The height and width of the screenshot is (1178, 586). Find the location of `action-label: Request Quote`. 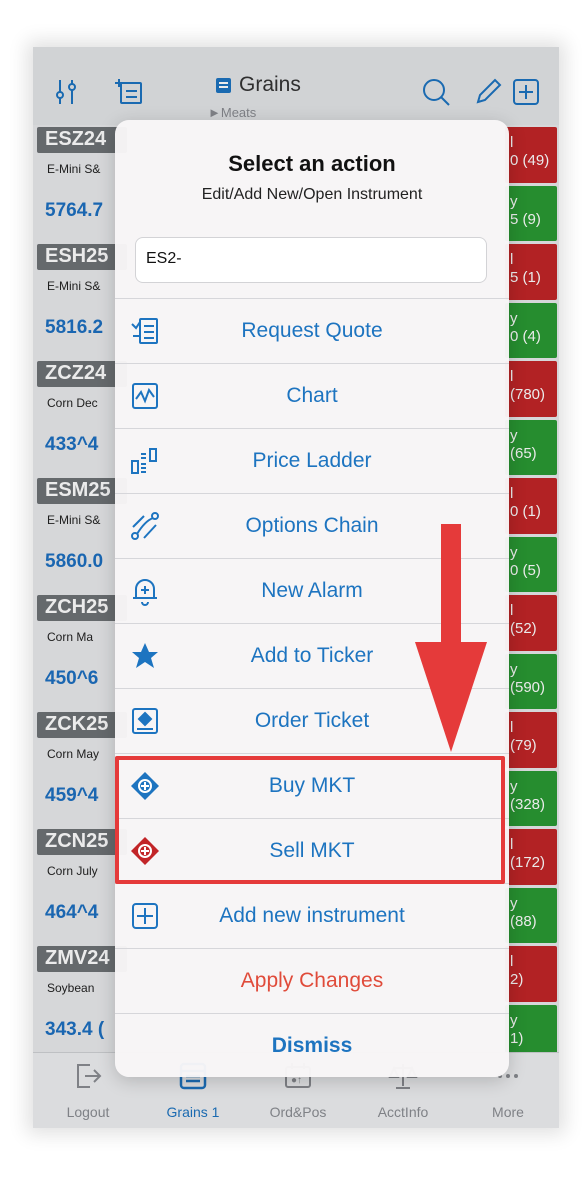

action-label: Request Quote is located at coordinates (312, 330).